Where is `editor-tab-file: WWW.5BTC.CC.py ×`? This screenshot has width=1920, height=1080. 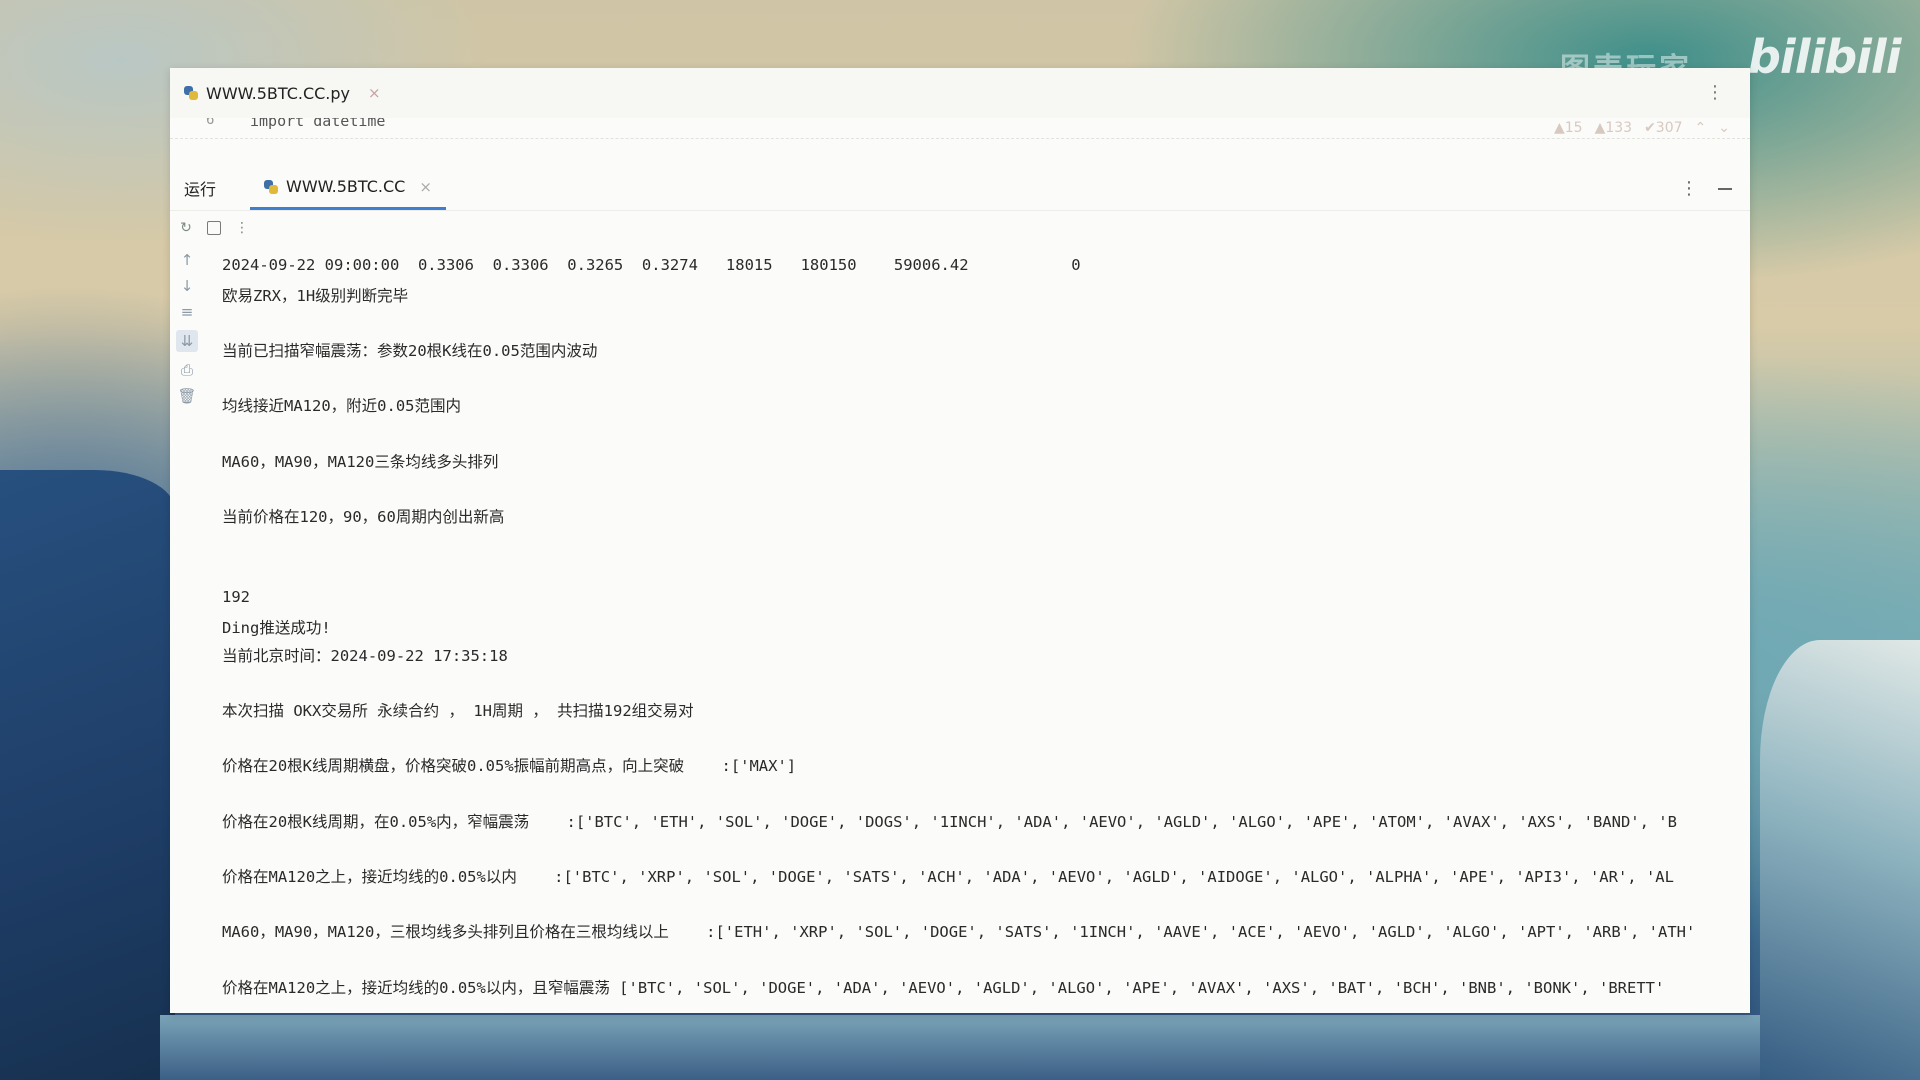 editor-tab-file: WWW.5BTC.CC.py × is located at coordinates (282, 93).